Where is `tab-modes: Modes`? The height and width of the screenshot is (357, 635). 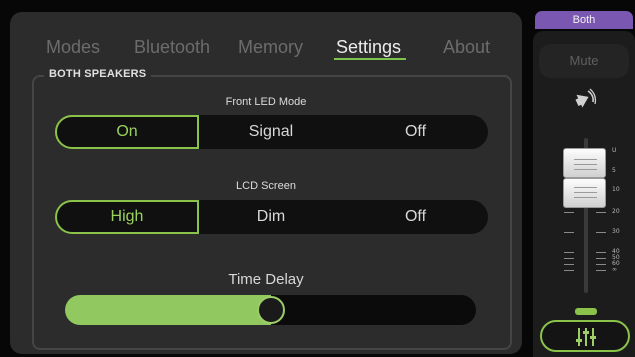 tab-modes: Modes is located at coordinates (73, 47).